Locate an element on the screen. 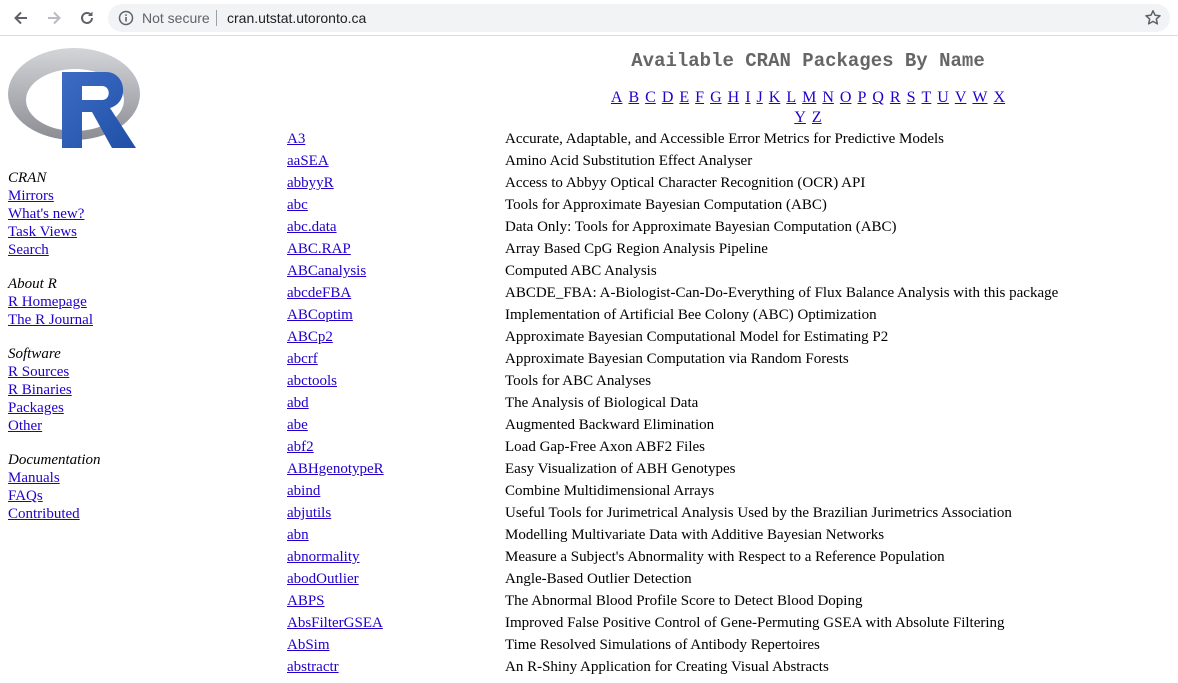  letter-link-x: X is located at coordinates (1000, 97).